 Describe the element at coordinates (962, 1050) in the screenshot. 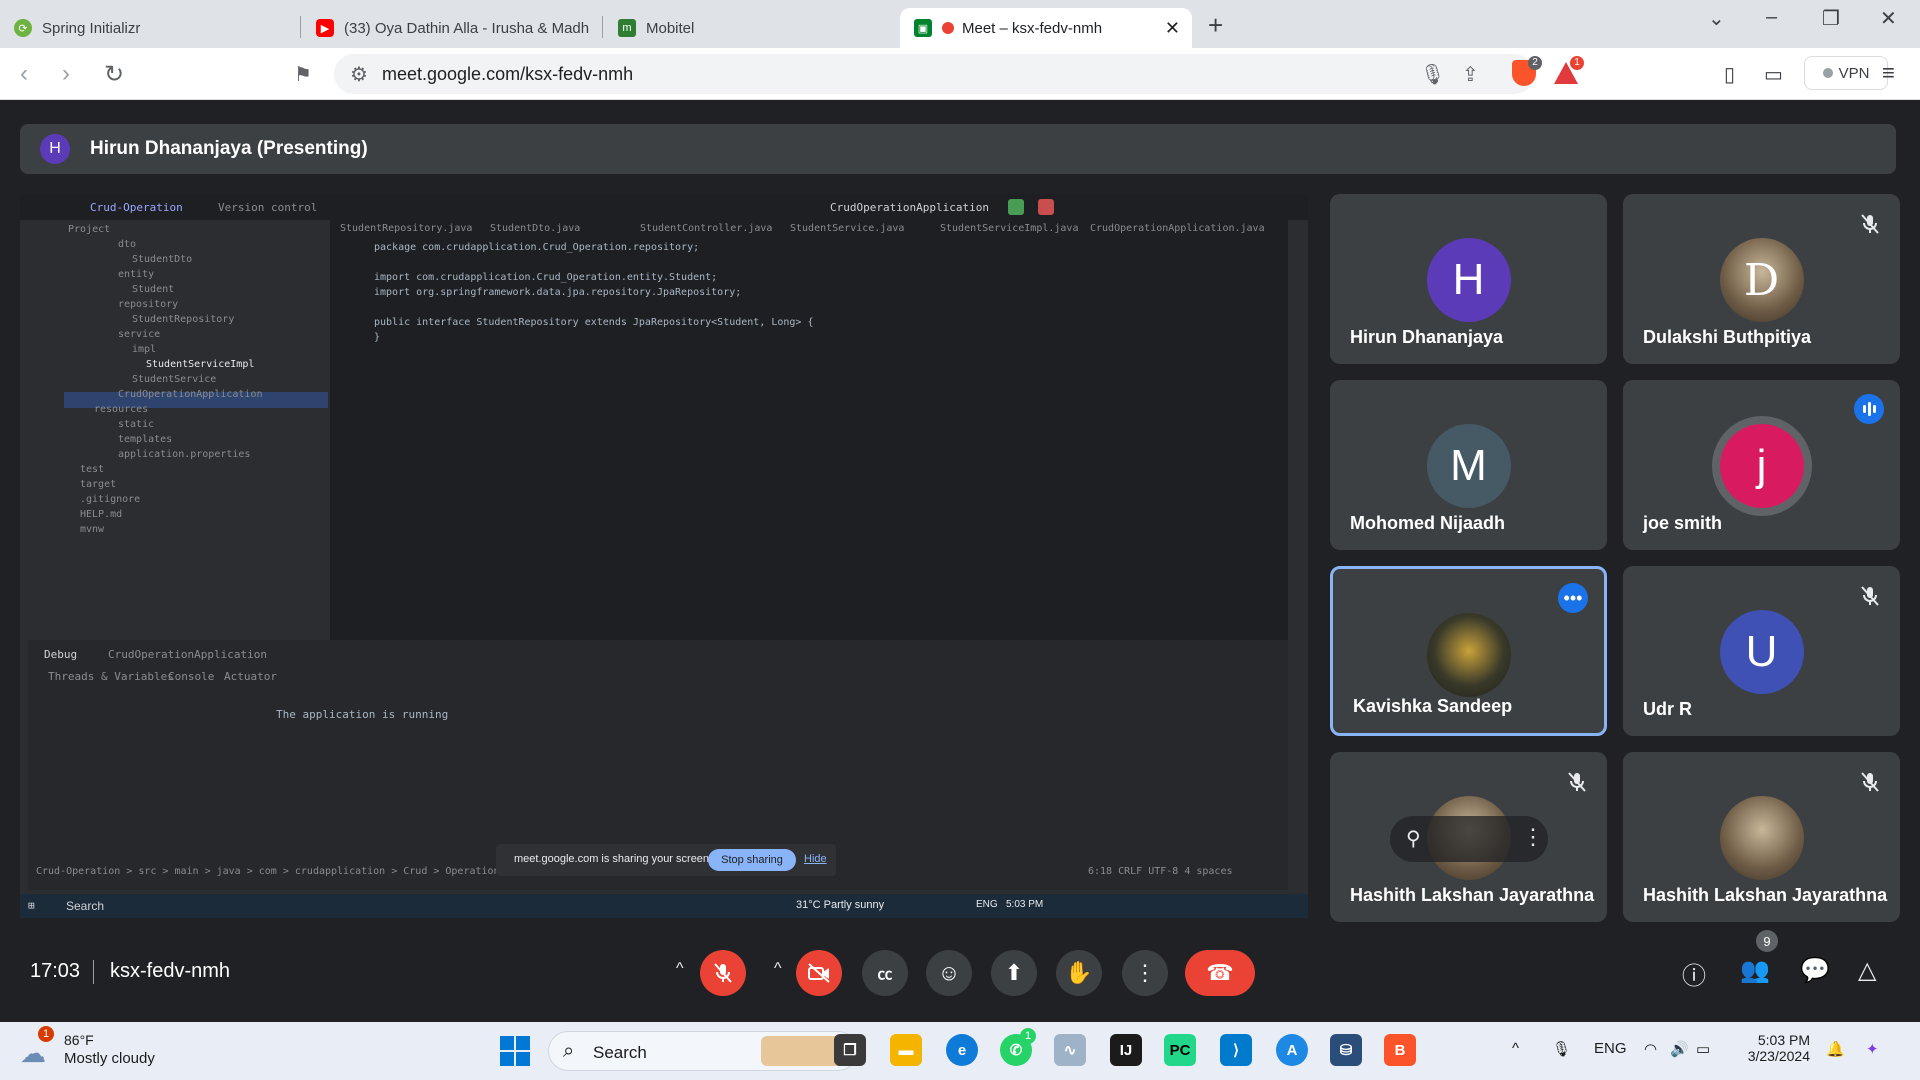

I see `edge-icon: e` at that location.